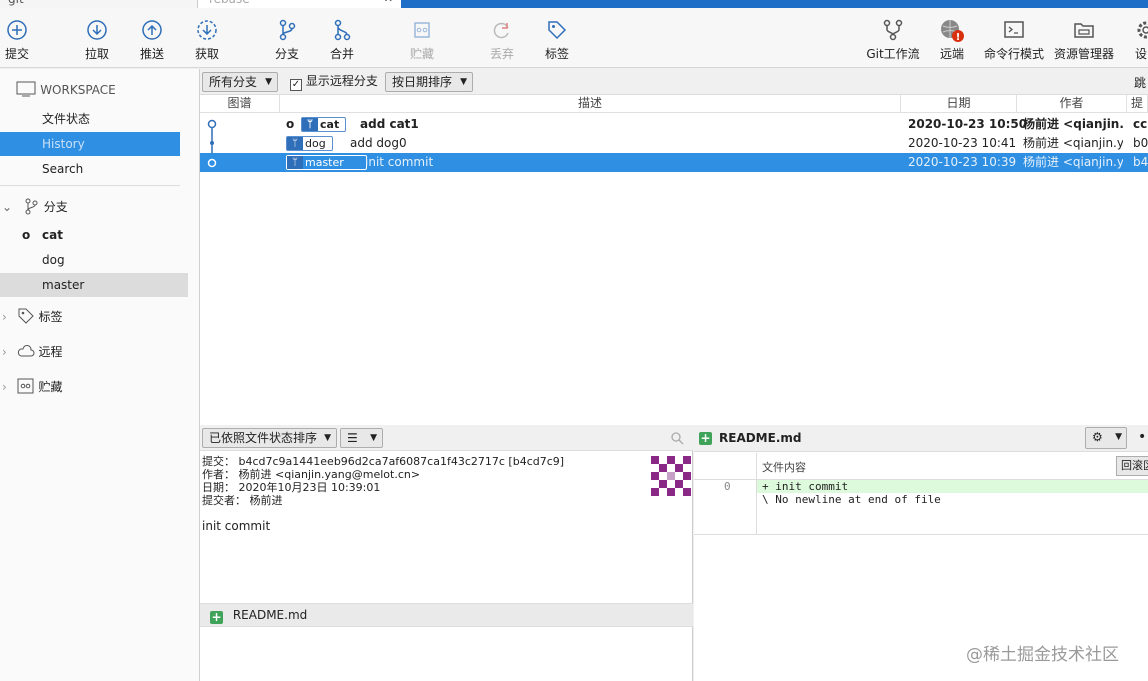 The height and width of the screenshot is (681, 1148). Describe the element at coordinates (90, 144) in the screenshot. I see `sidebar-item-history: History` at that location.